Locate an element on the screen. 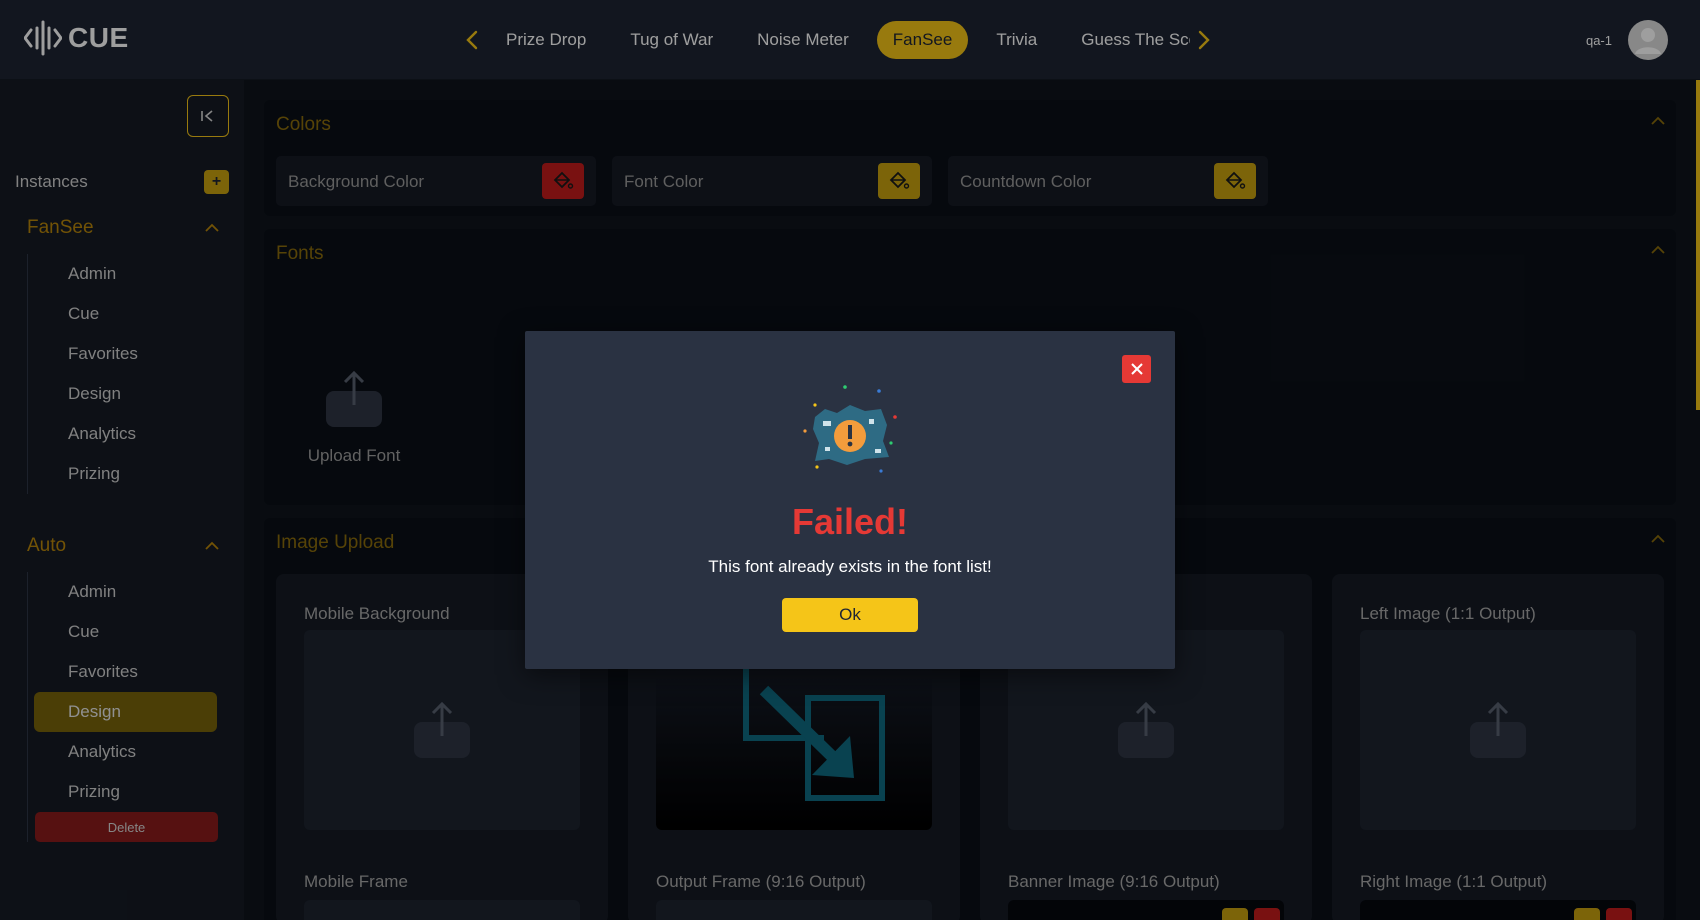 The image size is (1700, 920). warning-illustration-icon is located at coordinates (850, 429).